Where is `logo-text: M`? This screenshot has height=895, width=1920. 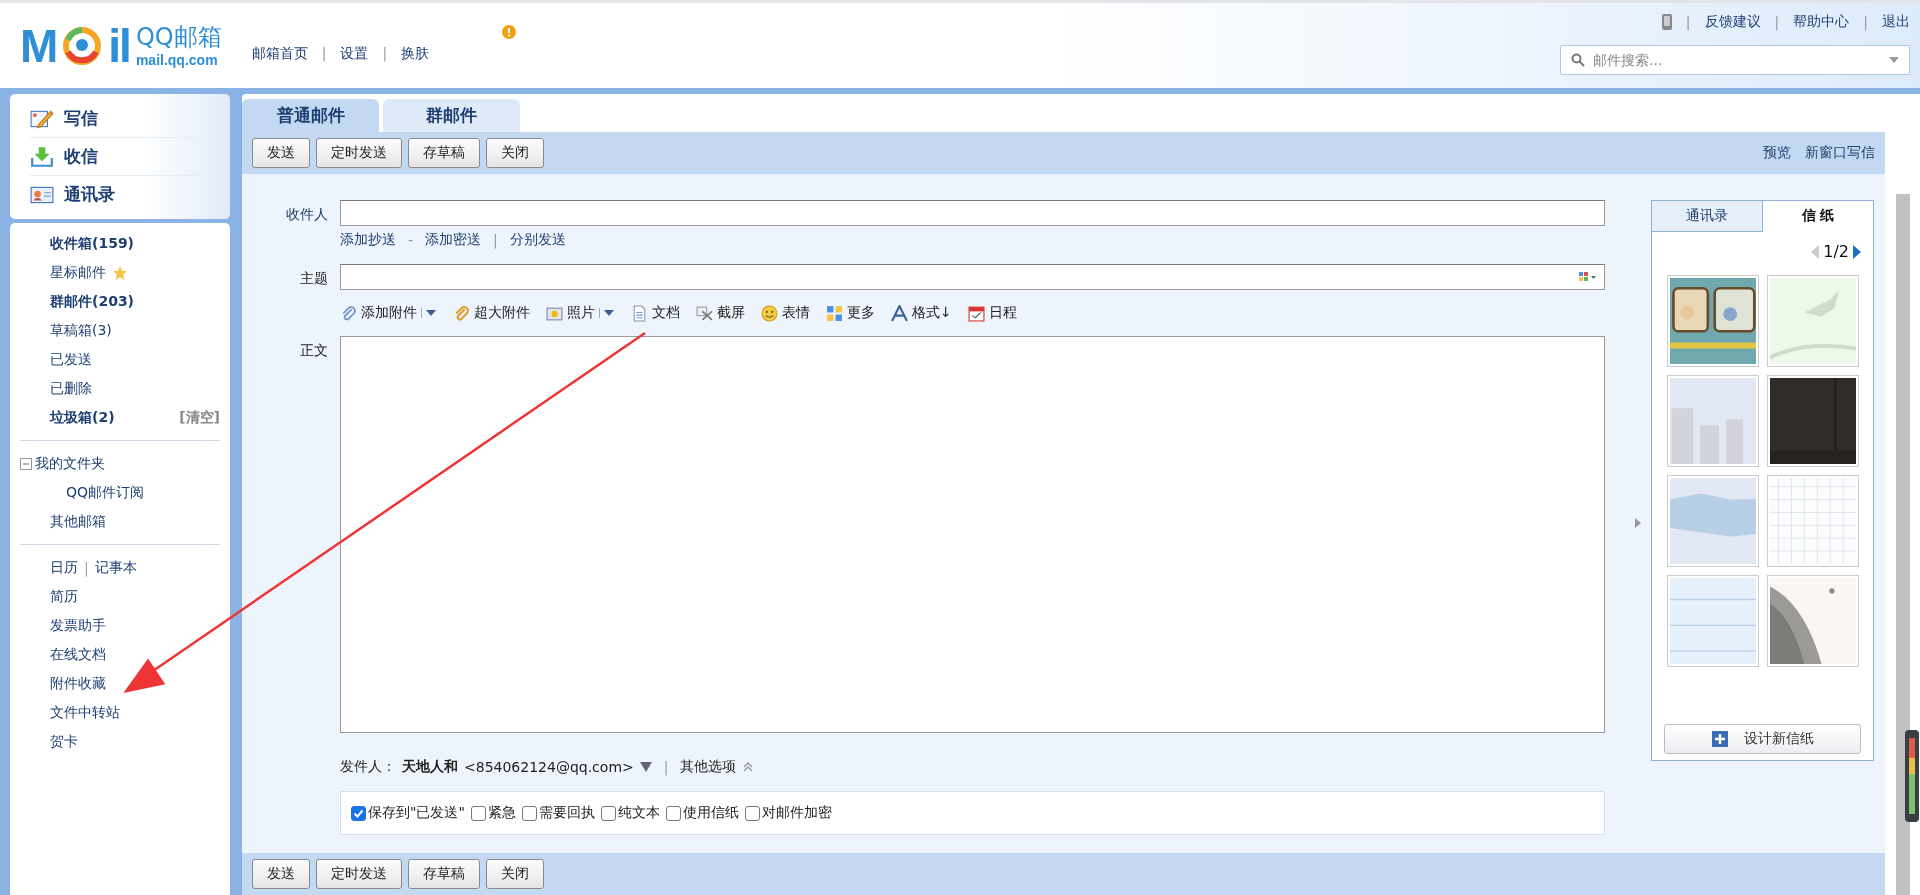 logo-text: M is located at coordinates (38, 46).